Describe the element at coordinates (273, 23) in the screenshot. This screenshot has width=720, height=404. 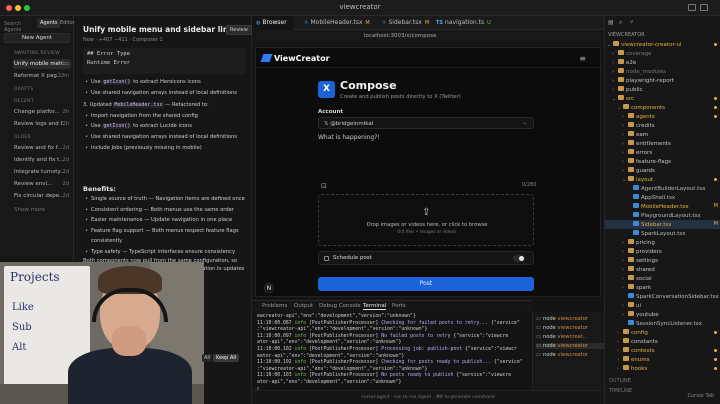
I see `tab-browser: ◍ Browser` at that location.